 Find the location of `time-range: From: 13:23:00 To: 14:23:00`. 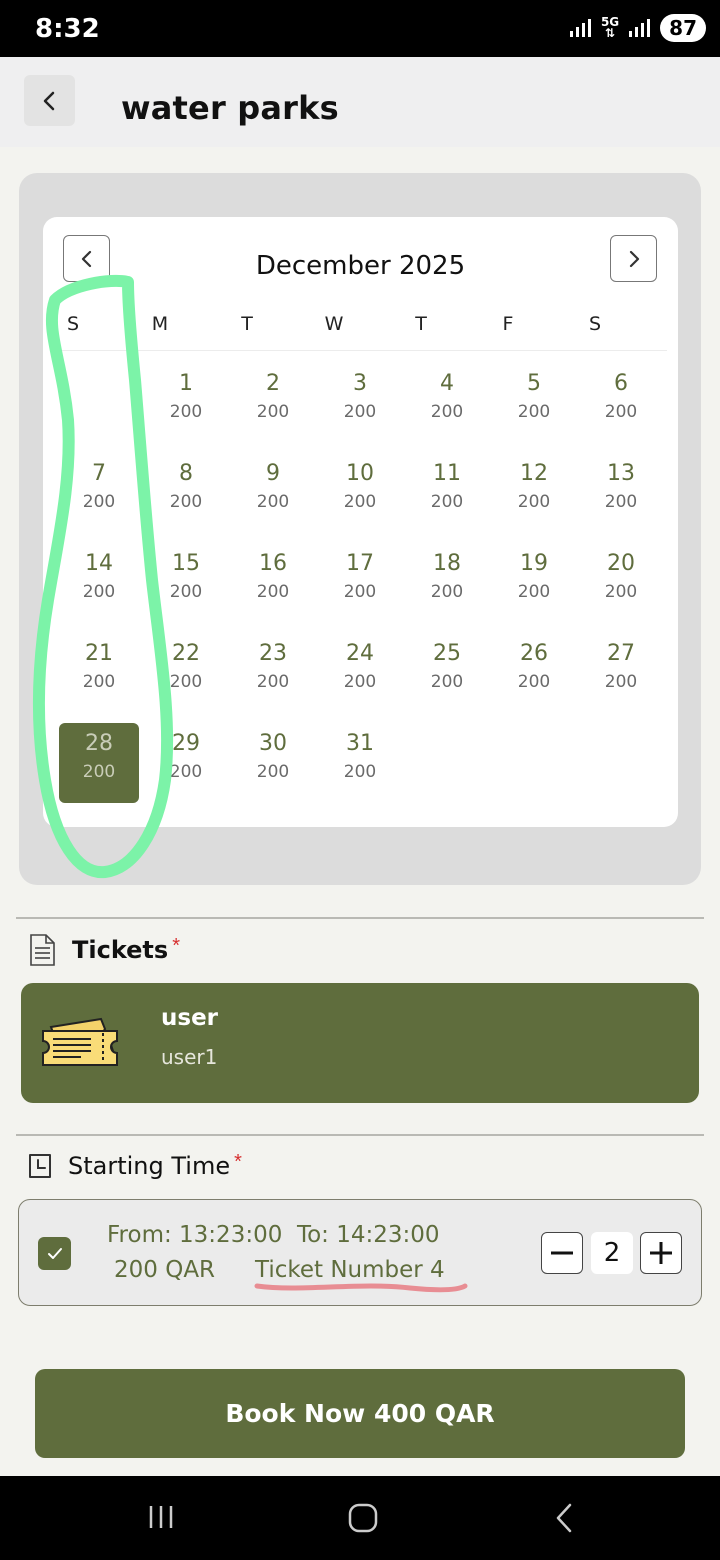

time-range: From: 13:23:00 To: 14:23:00 is located at coordinates (273, 1235).